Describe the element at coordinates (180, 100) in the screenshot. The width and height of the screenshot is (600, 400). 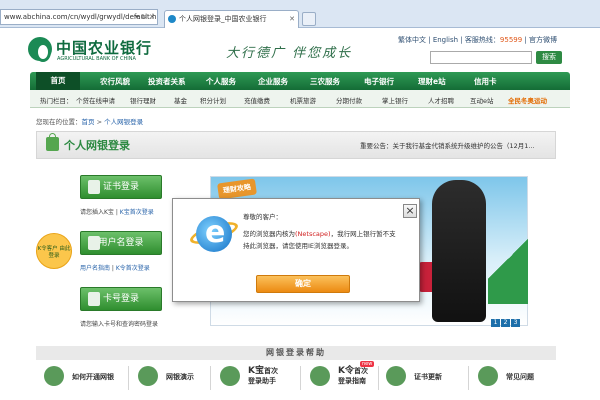
I see `subnav-item: 基金` at that location.